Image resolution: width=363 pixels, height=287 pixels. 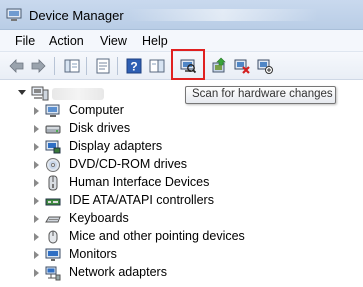 I want to click on scan-hardware-highlight, so click(x=188, y=64).